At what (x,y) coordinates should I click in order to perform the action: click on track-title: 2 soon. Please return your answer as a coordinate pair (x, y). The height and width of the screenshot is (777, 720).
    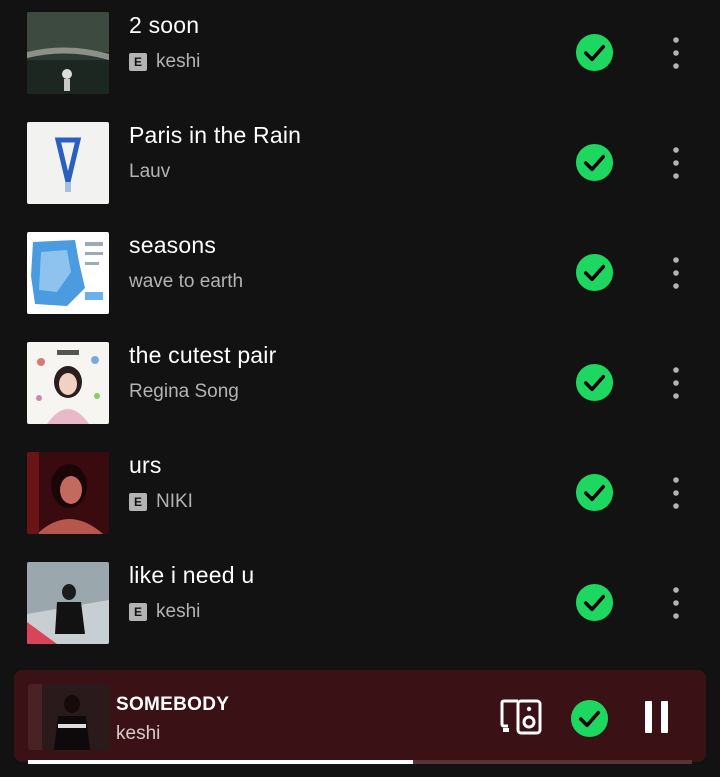
    Looking at the image, I should click on (164, 25).